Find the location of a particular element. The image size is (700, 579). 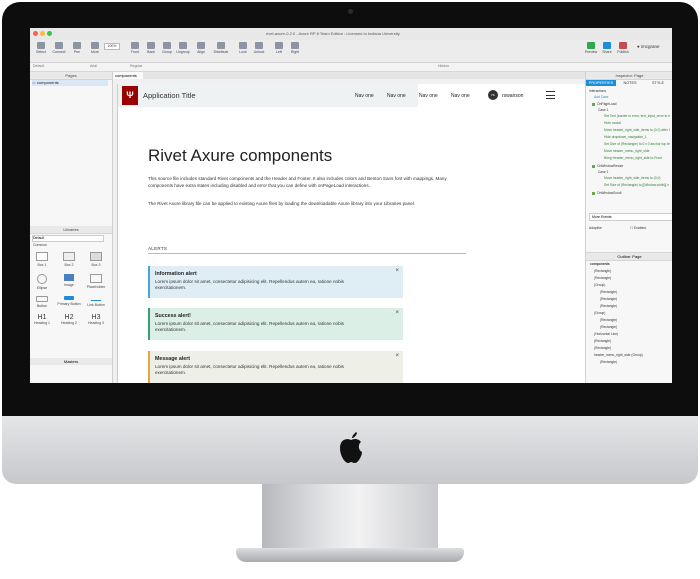

ungroup-tool: Ungroup is located at coordinates (183, 48).